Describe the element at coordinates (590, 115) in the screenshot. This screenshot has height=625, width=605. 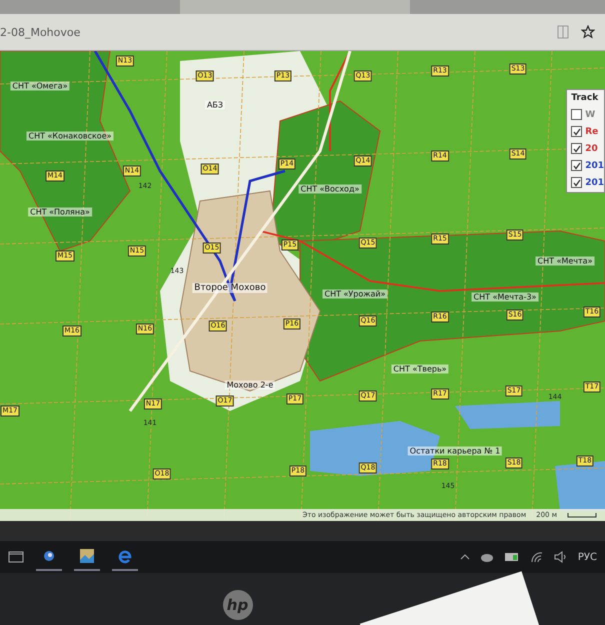
I see `track-label: W` at that location.